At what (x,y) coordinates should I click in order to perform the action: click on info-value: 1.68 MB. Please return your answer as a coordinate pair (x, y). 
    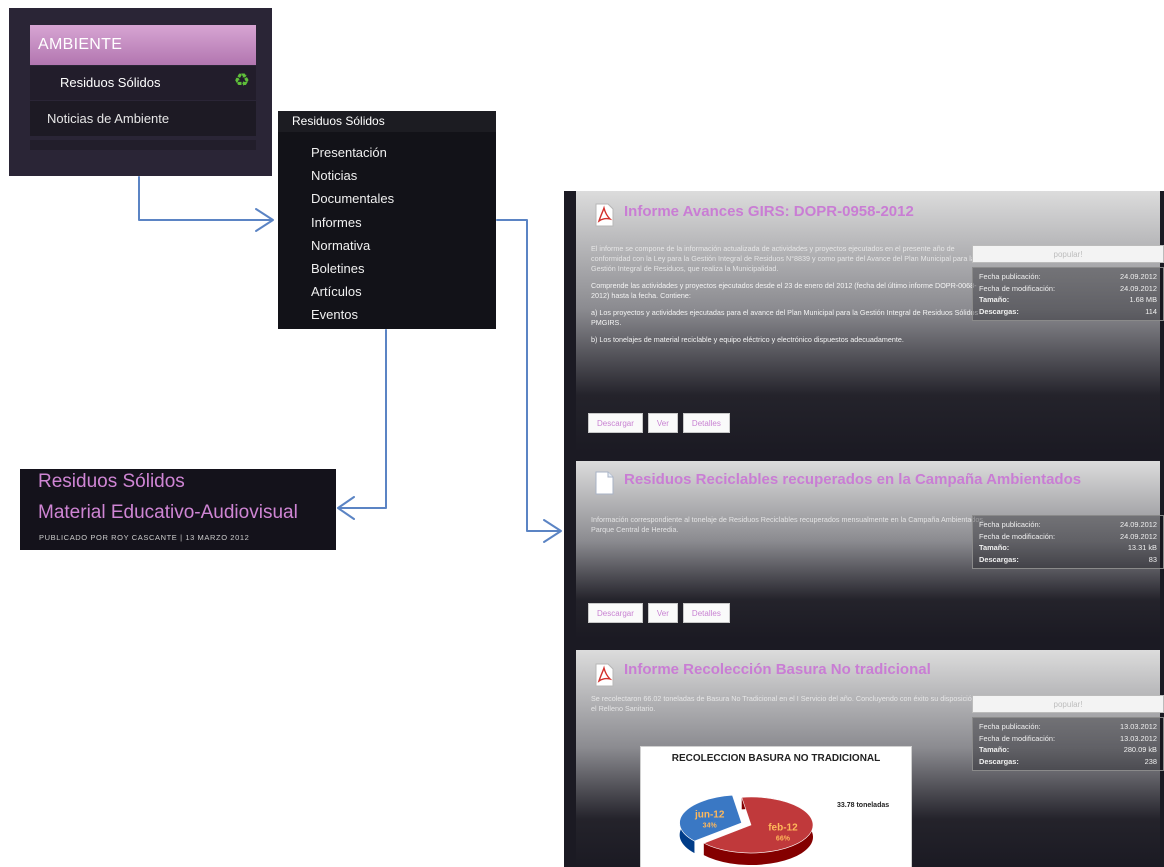
    Looking at the image, I should click on (1143, 299).